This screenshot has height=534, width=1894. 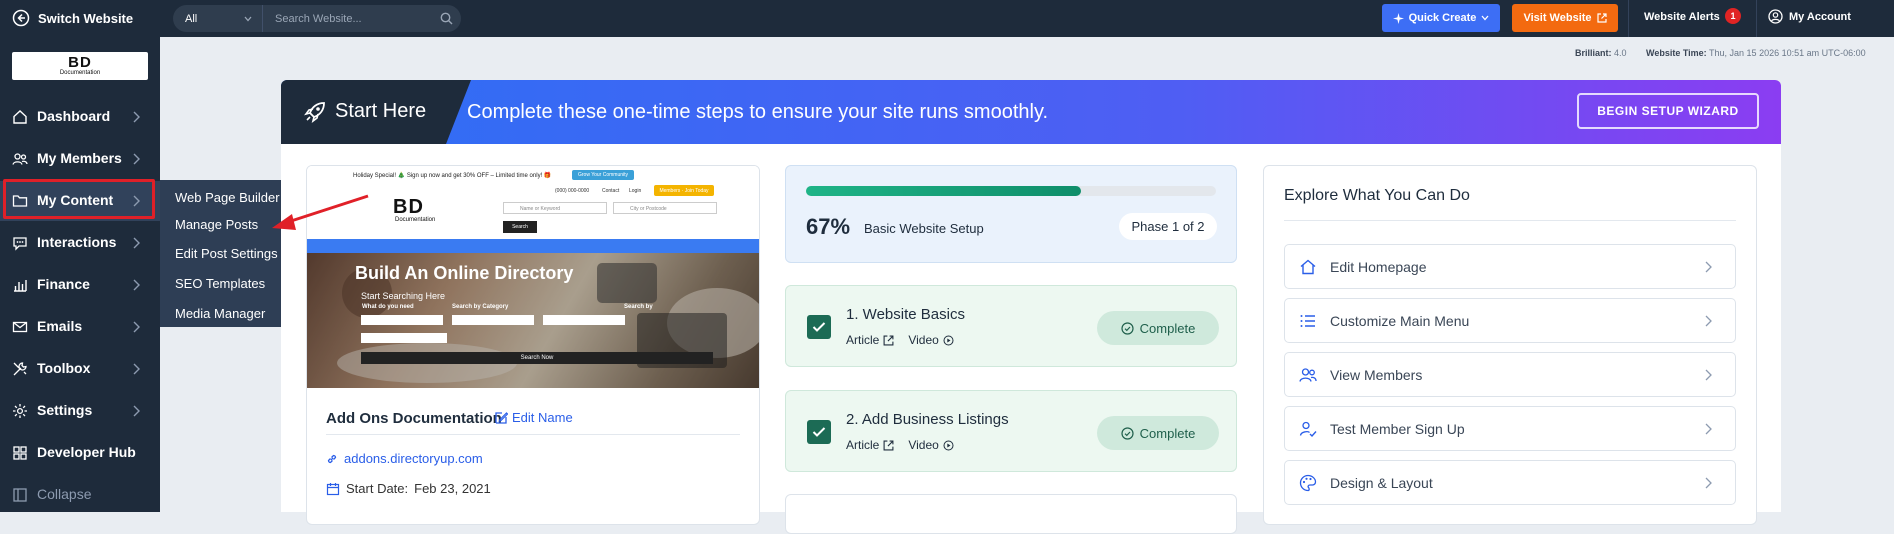 What do you see at coordinates (1565, 18) in the screenshot?
I see `visit-website-button: Visit Website` at bounding box center [1565, 18].